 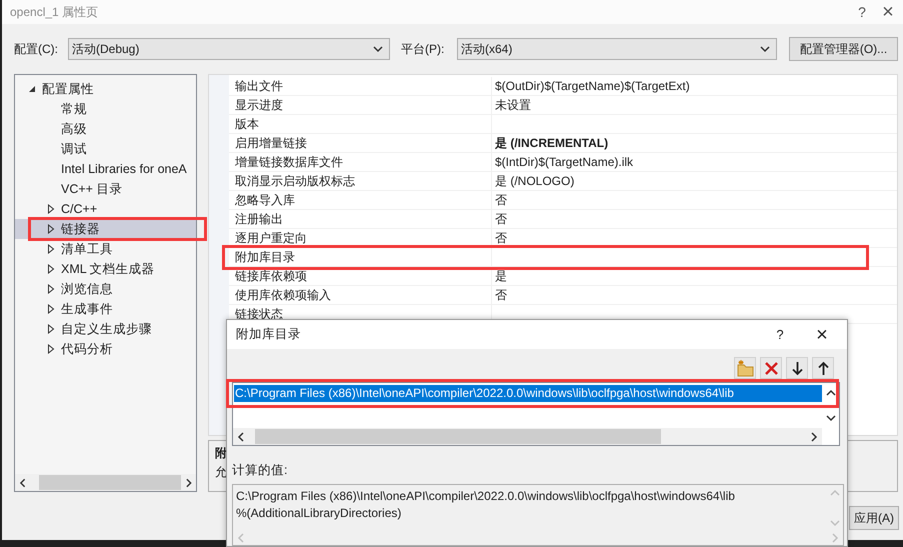 I want to click on property-name: 增量链接数据库文件, so click(x=289, y=162).